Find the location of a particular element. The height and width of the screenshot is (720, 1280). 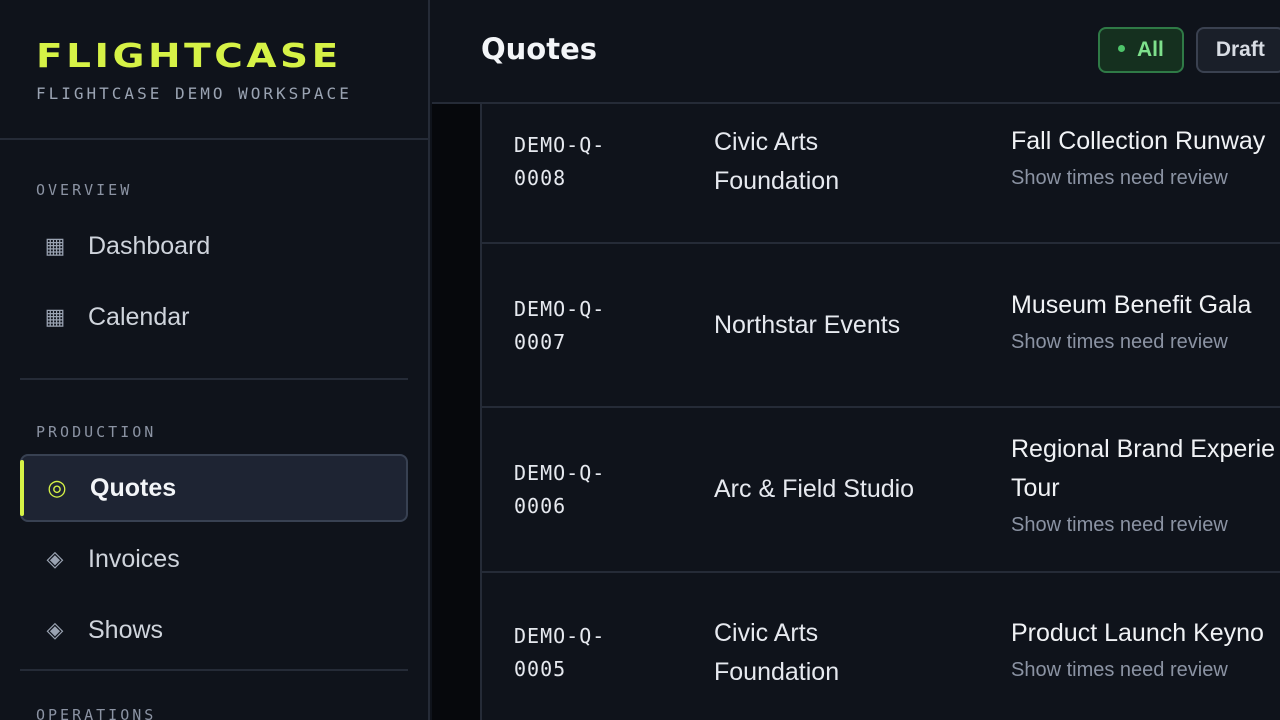

show-title-continued: Tour is located at coordinates (1035, 488).